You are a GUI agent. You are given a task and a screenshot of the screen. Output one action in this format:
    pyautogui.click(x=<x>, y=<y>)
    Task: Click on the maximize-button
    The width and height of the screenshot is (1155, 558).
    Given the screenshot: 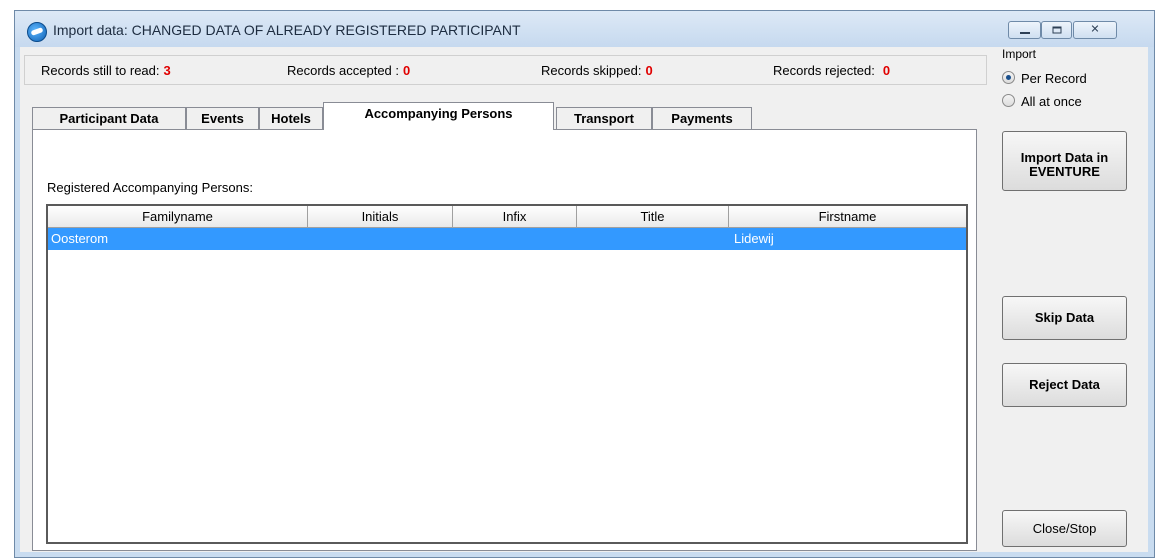 What is the action you would take?
    pyautogui.click(x=1056, y=30)
    